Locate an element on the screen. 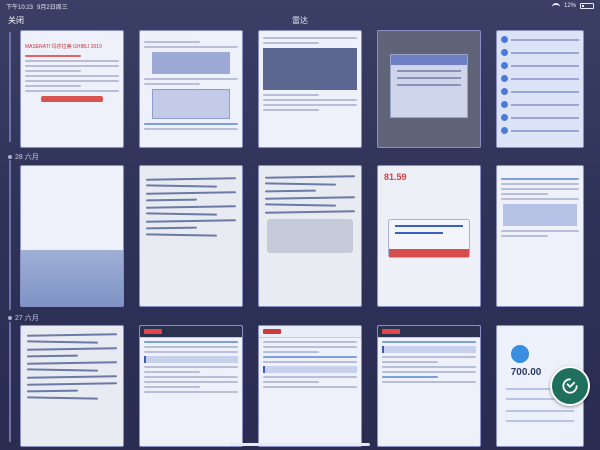  refresh-icon is located at coordinates (570, 386).